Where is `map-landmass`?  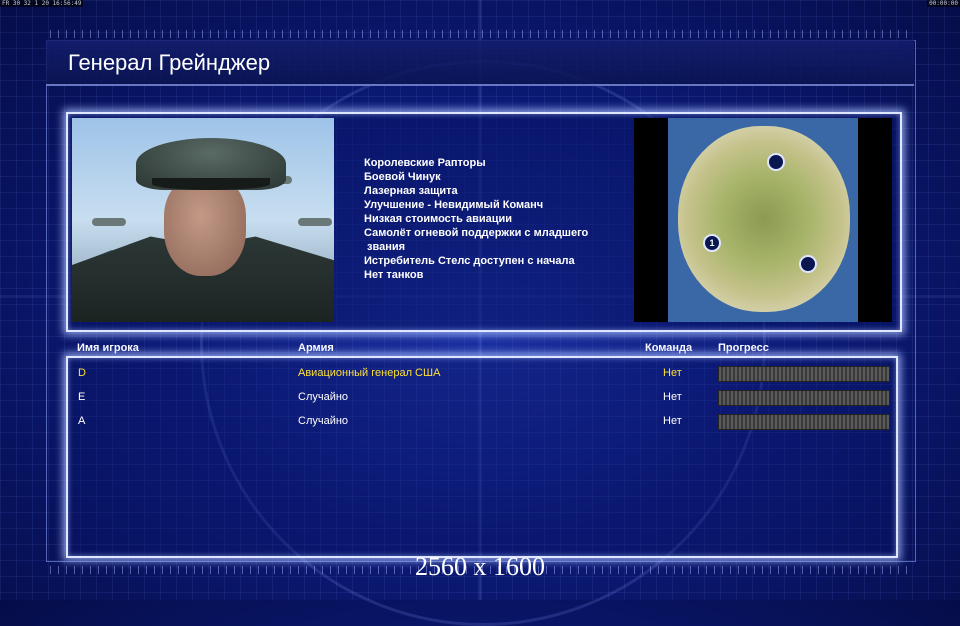 map-landmass is located at coordinates (764, 219).